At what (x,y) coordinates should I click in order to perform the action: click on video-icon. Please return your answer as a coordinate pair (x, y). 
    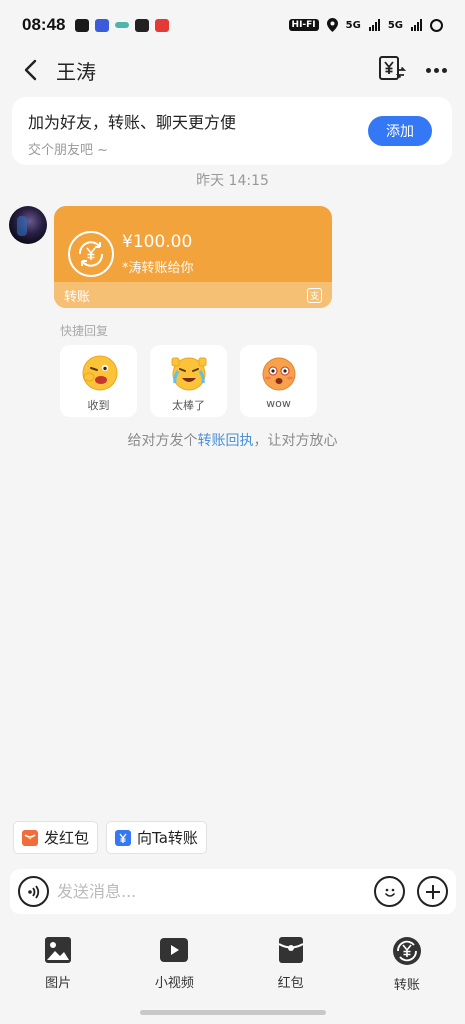
    Looking at the image, I should click on (174, 950).